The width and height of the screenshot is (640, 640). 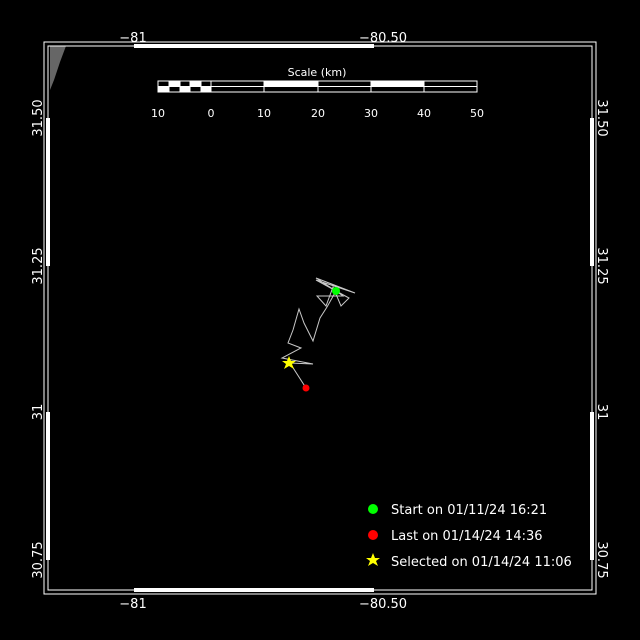 I want to click on lon-tick-top-81: −81, so click(x=132, y=38).